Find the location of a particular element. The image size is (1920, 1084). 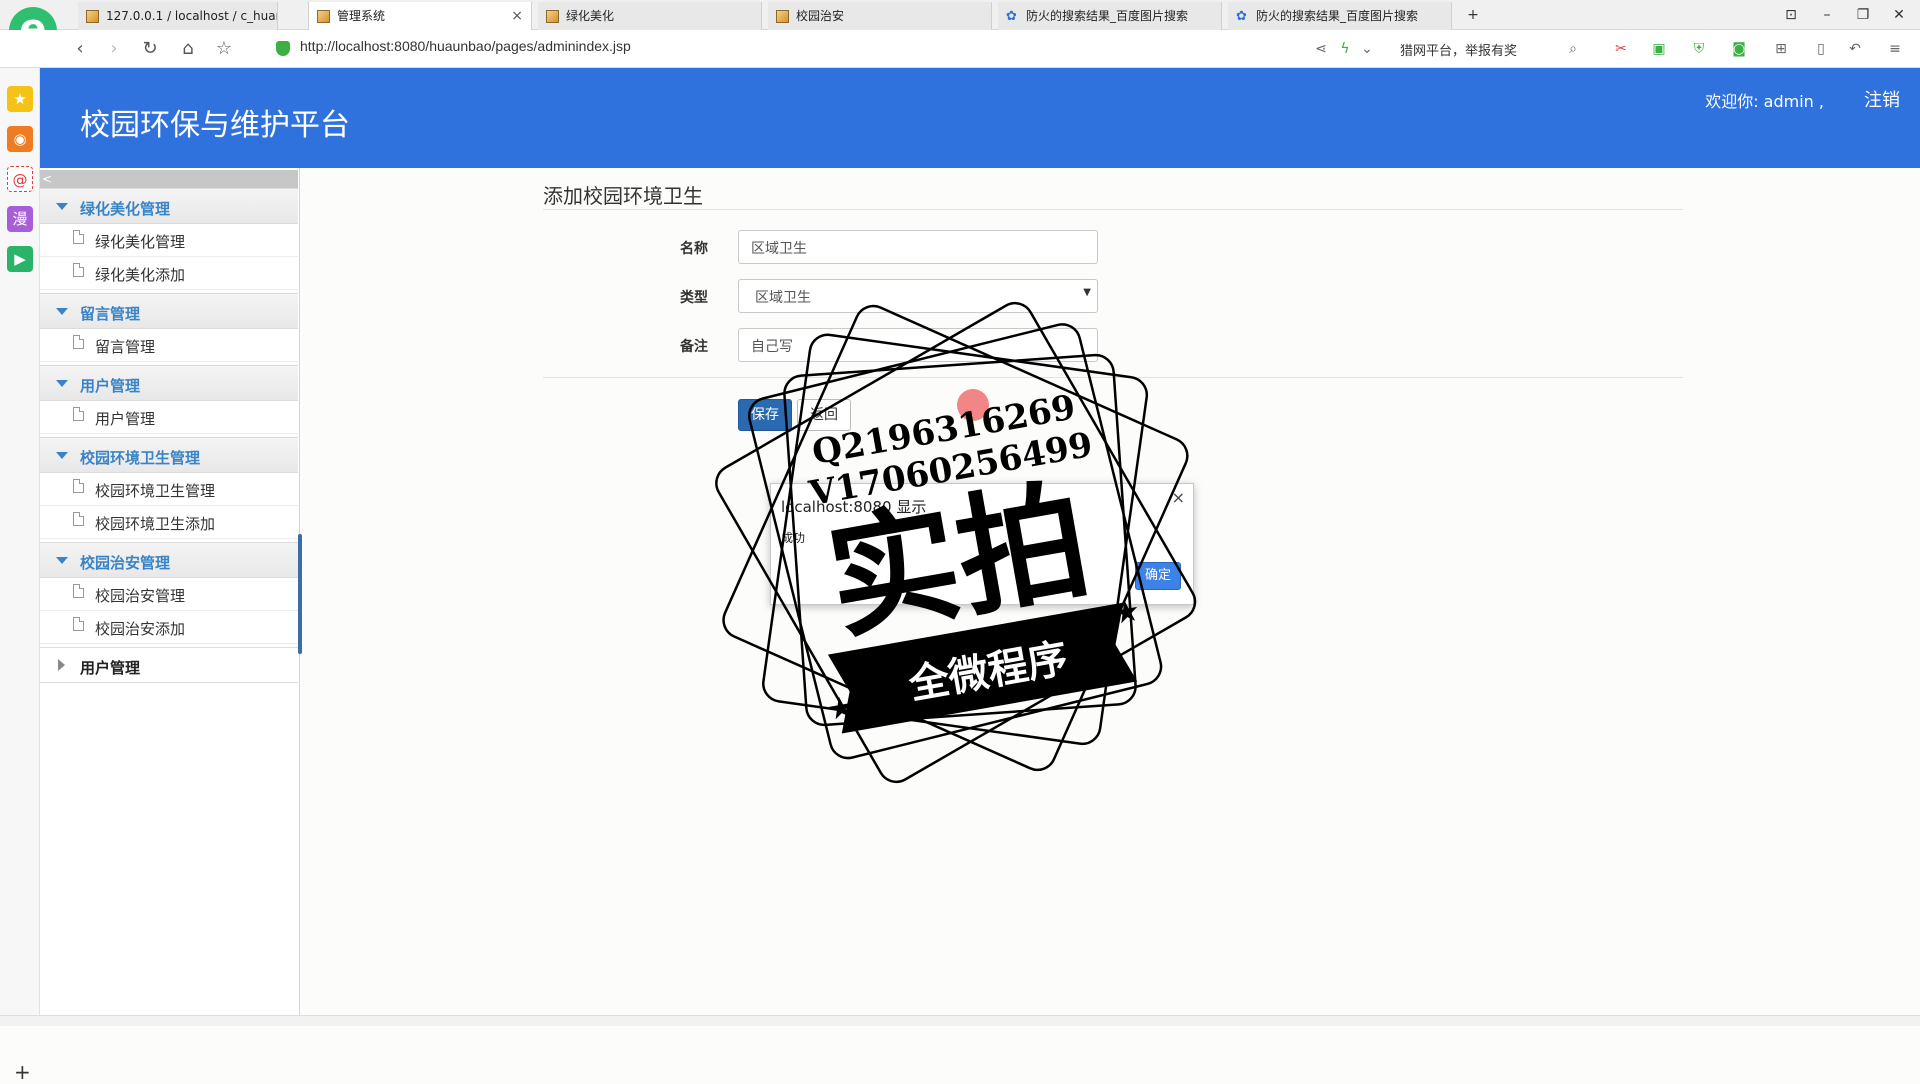

shield-icon: ⛨ is located at coordinates (1699, 49).